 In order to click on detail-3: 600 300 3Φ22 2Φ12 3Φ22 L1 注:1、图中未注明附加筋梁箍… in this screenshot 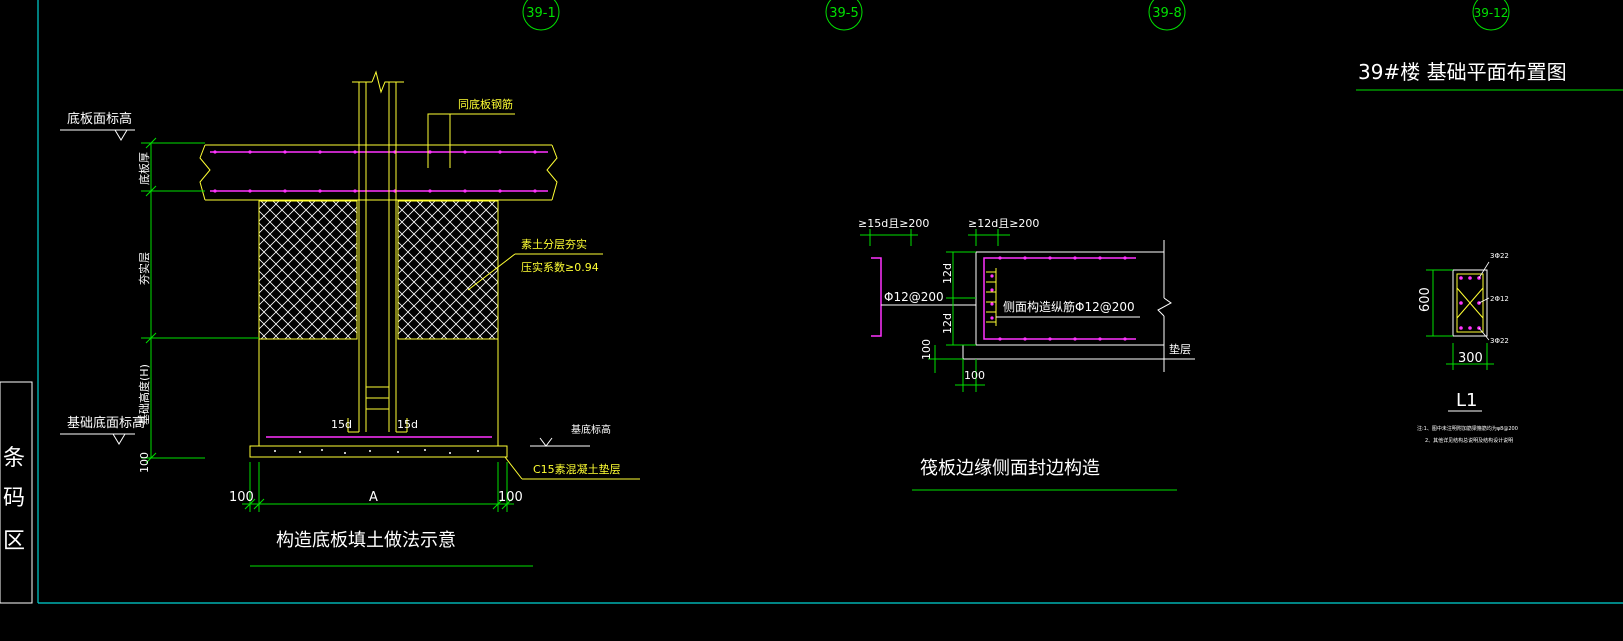, I will do `click(1467, 348)`.